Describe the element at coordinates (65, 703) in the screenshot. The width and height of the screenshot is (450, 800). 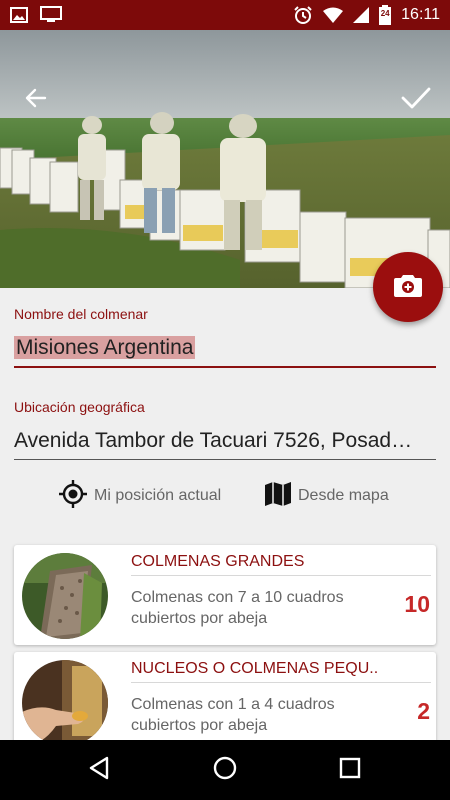
I see `small-hive-photo` at that location.